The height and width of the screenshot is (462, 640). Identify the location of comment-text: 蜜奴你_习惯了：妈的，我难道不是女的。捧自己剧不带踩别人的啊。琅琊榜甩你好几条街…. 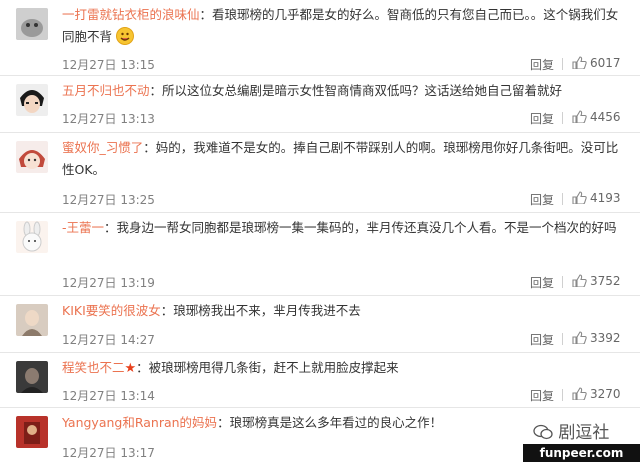
(345, 159).